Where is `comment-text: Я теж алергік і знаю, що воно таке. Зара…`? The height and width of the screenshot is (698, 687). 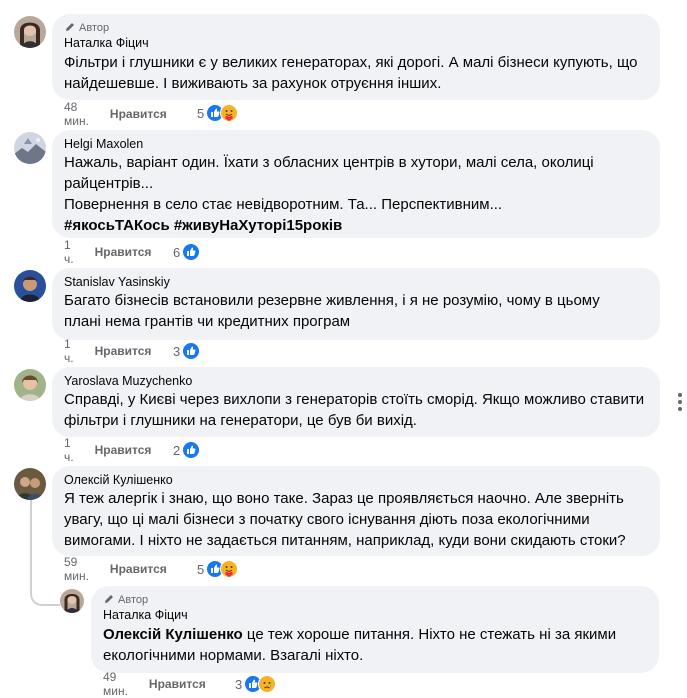
comment-text: Я теж алергік і знаю, що воно таке. Зара… is located at coordinates (356, 519).